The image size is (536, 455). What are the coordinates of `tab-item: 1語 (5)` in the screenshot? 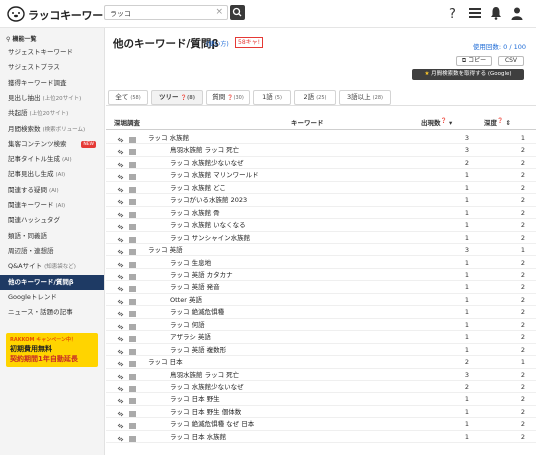 It's located at (272, 97).